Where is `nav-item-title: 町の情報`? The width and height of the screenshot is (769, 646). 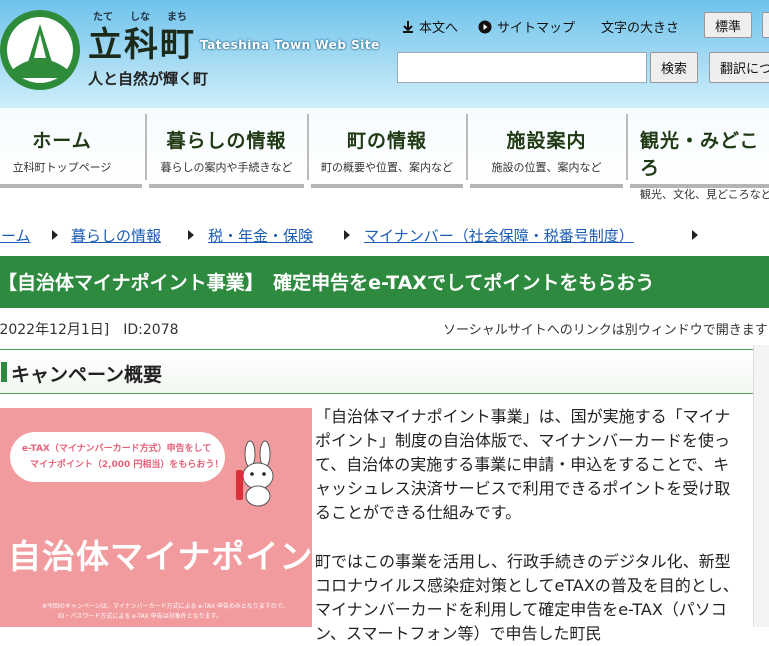
nav-item-title: 町の情報 is located at coordinates (386, 141).